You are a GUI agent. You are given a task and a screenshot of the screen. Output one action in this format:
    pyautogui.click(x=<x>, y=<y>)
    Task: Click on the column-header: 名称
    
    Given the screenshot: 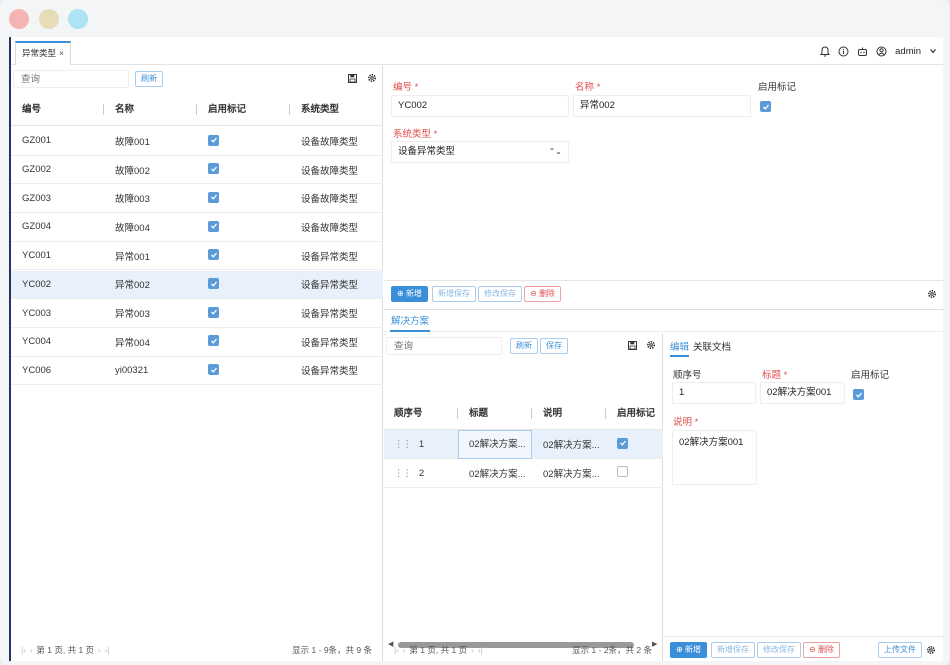 What is the action you would take?
    pyautogui.click(x=150, y=109)
    